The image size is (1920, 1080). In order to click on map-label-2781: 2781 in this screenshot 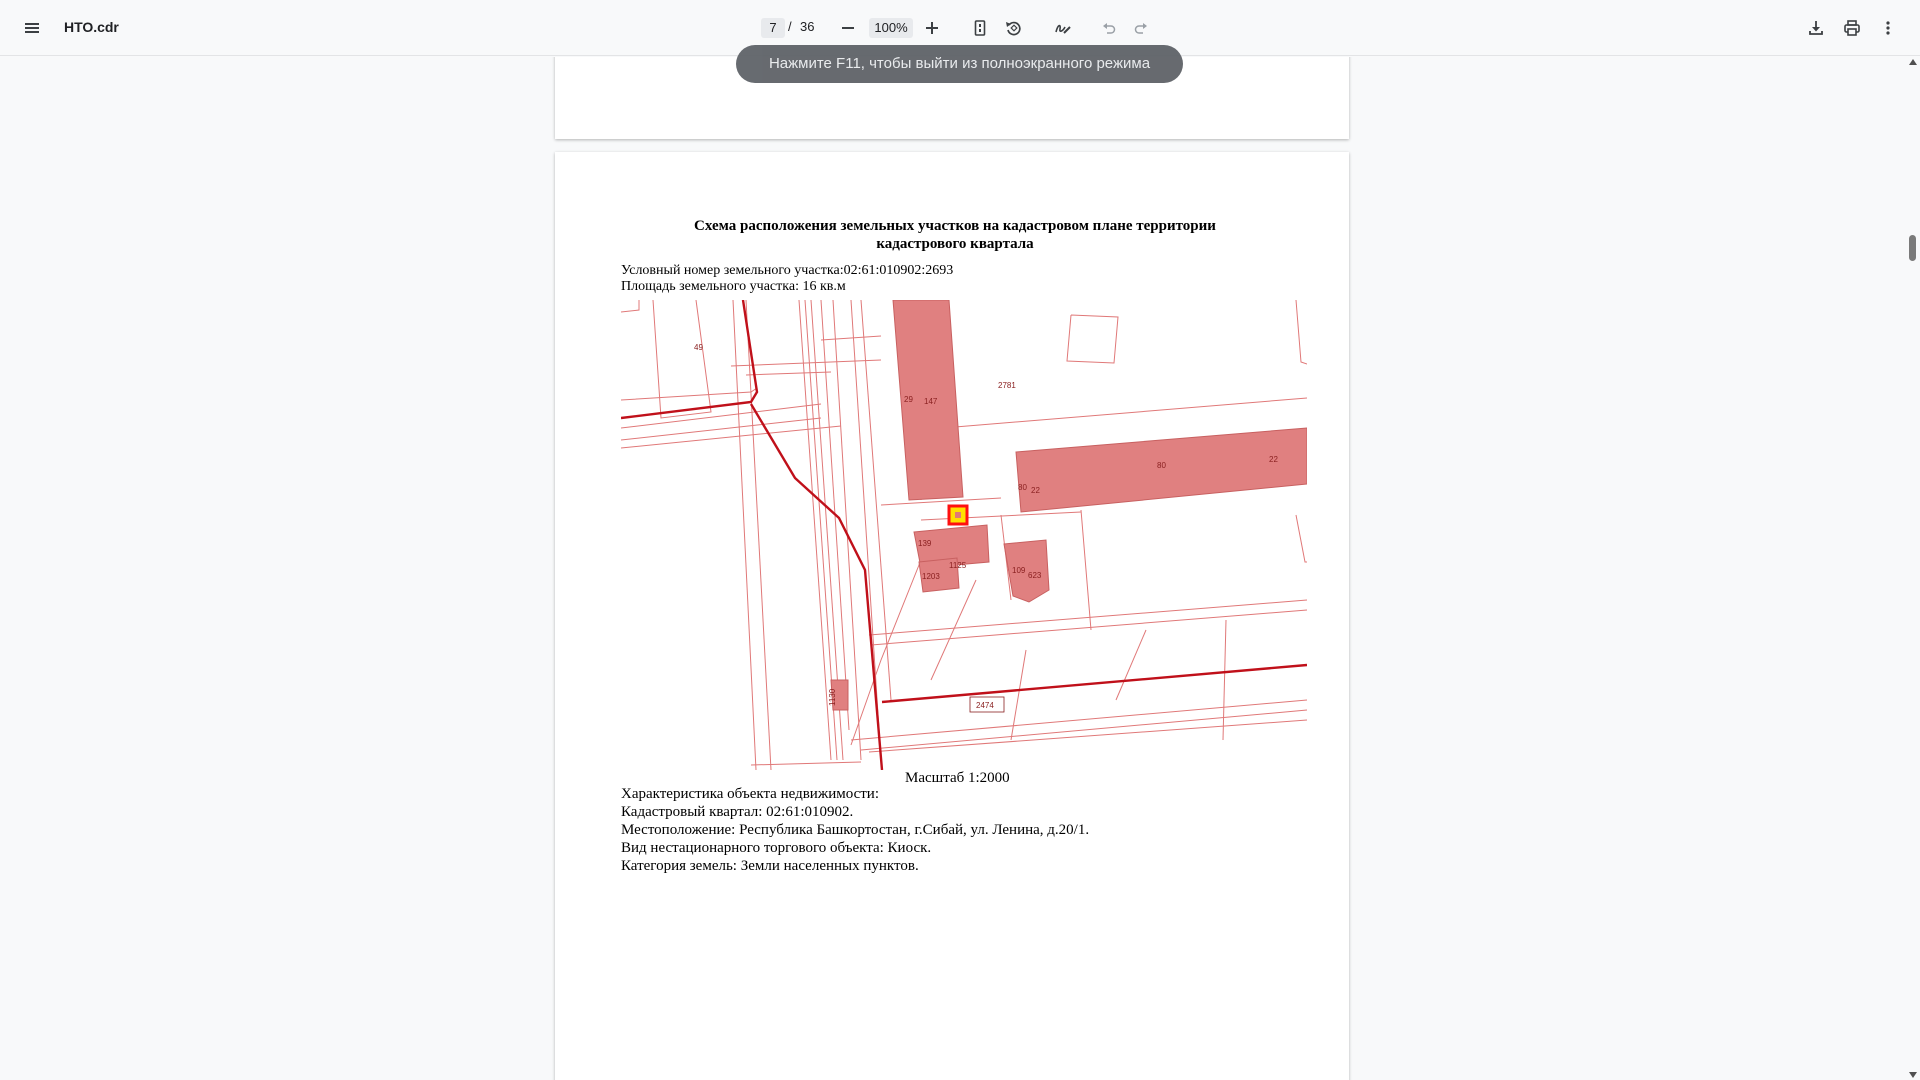, I will do `click(1007, 385)`.